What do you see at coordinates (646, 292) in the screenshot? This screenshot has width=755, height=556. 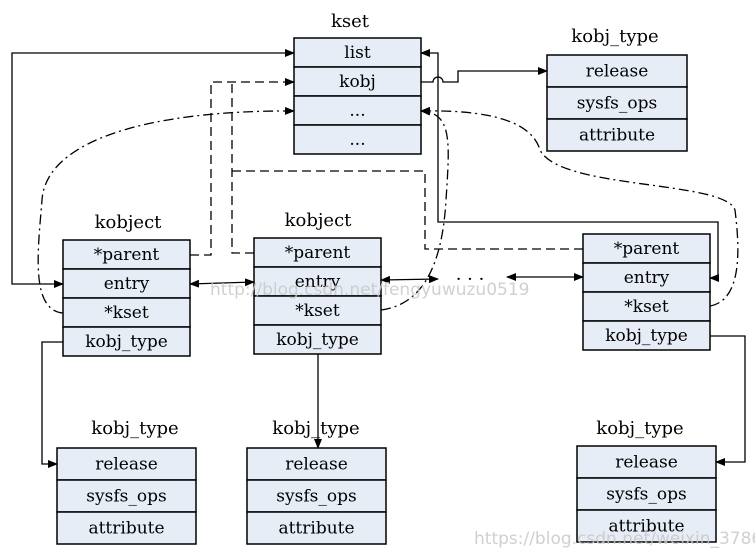 I see `kobject-struct-3: *parent entry *kset kobj_type` at bounding box center [646, 292].